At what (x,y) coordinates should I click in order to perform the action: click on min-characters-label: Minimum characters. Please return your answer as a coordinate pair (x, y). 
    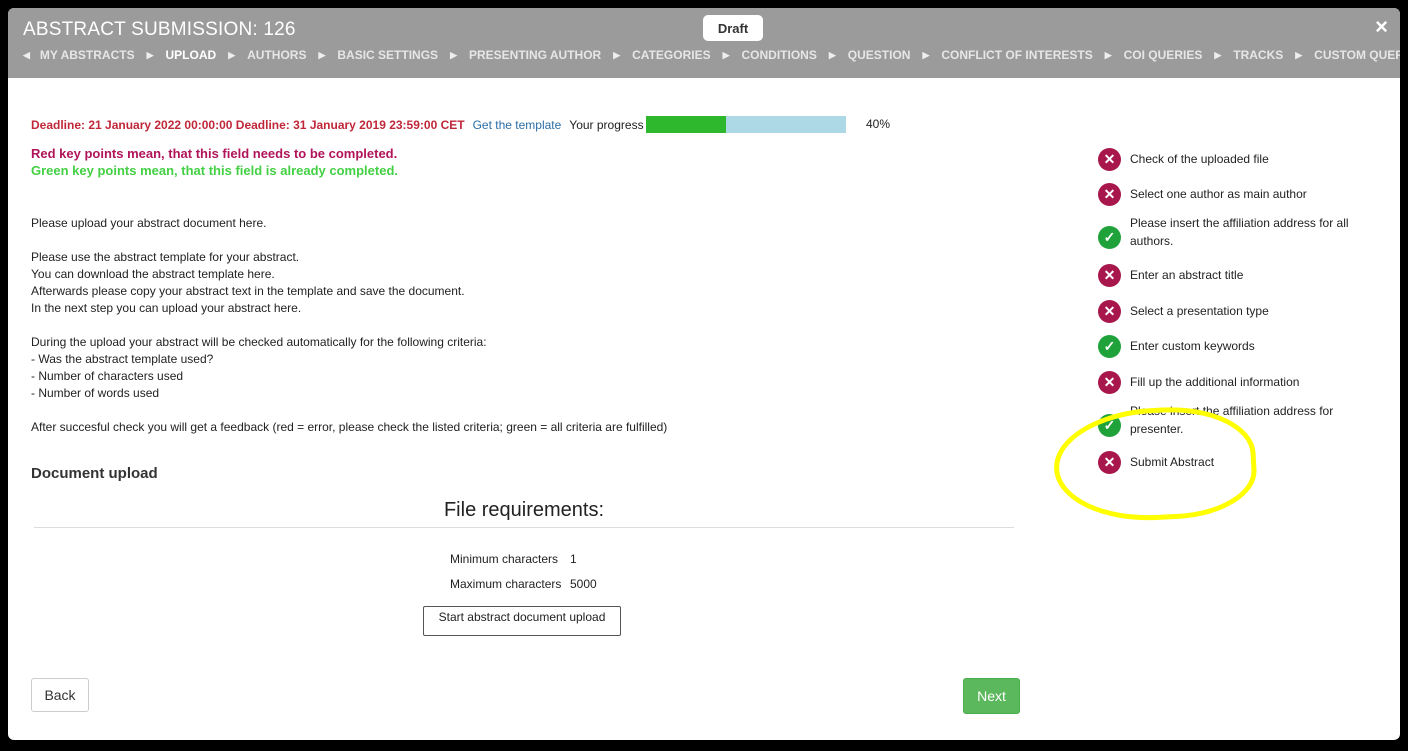
    Looking at the image, I should click on (504, 559).